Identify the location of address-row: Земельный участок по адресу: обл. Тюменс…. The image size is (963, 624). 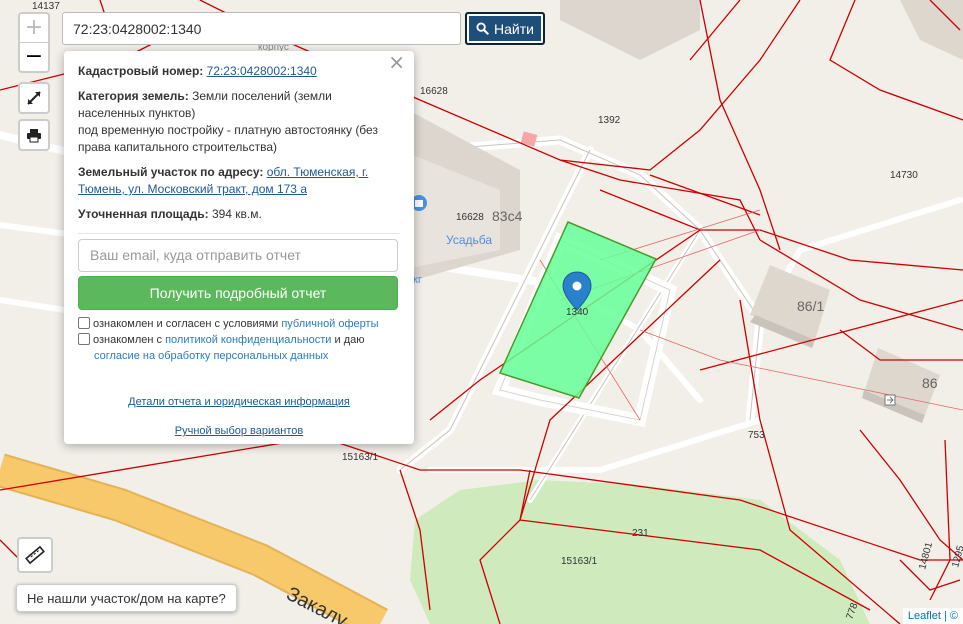
(239, 181).